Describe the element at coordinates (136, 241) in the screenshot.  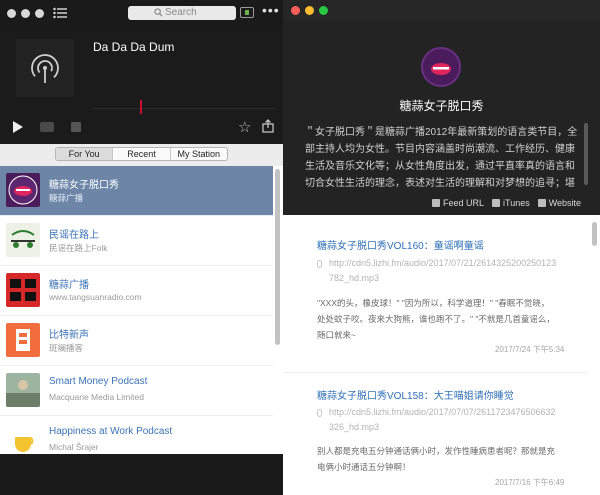
I see `list-item: 民谣在路上 民谣在路上Folk` at that location.